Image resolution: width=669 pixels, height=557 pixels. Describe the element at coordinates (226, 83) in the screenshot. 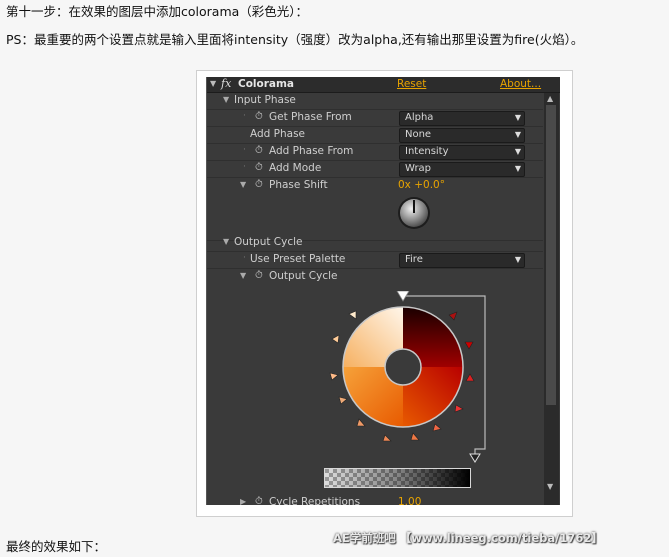

I see `fx-icon: fx` at that location.